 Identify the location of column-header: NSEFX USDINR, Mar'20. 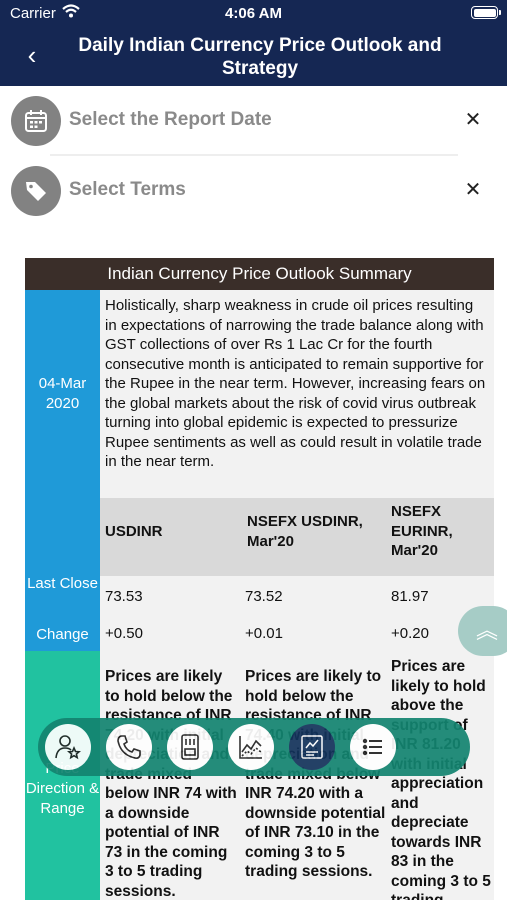
(313, 537).